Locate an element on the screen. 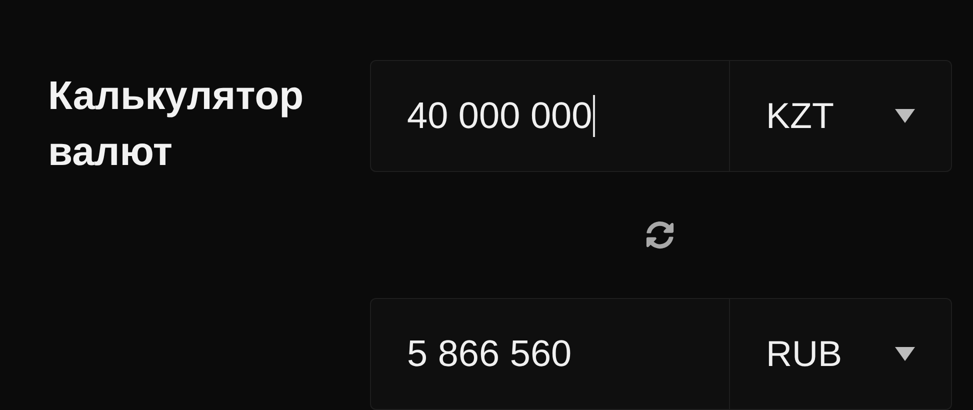  amount-value: 40 000 000 is located at coordinates (499, 116).